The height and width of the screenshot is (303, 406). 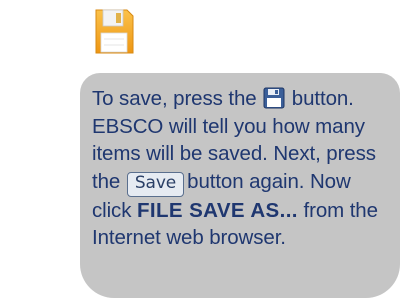 I want to click on instruction-text: button., so click(x=322, y=98).